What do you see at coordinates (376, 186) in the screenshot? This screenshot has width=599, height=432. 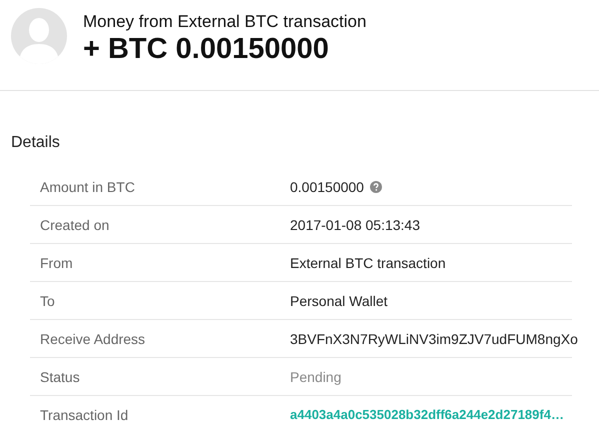 I see `help-icon` at bounding box center [376, 186].